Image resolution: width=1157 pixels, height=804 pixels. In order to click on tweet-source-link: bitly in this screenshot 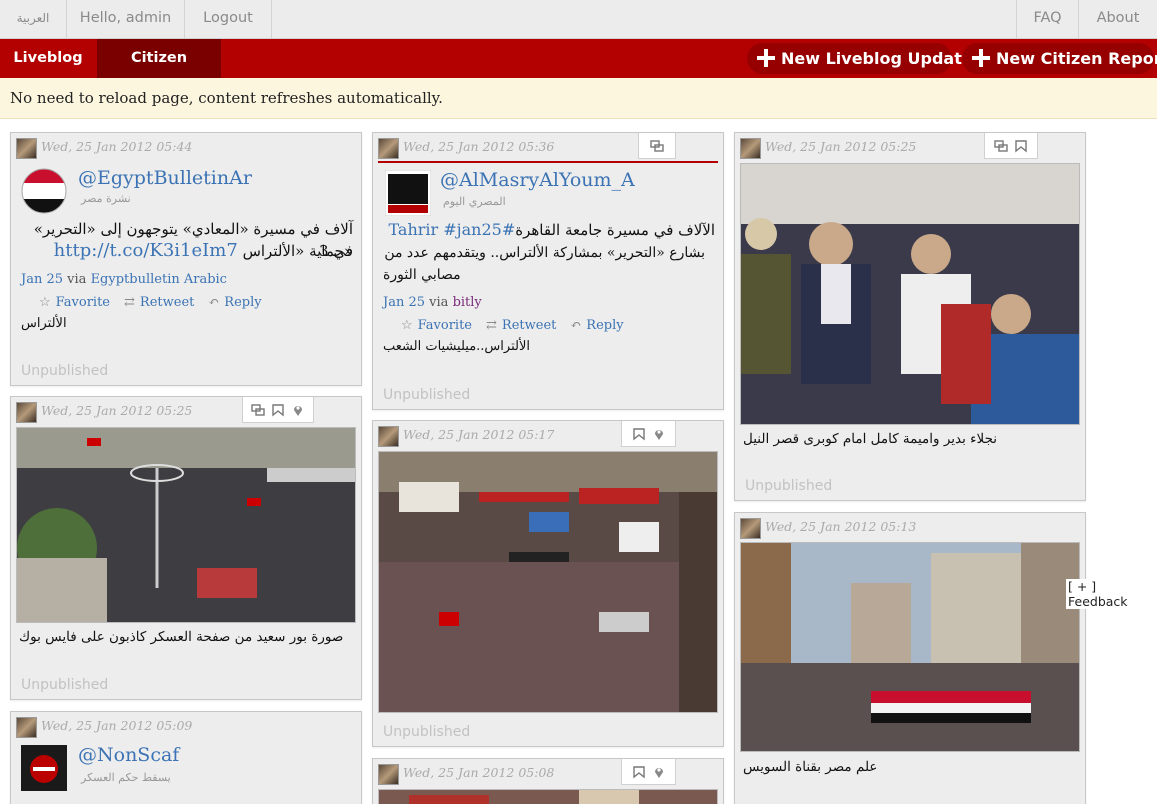, I will do `click(467, 302)`.